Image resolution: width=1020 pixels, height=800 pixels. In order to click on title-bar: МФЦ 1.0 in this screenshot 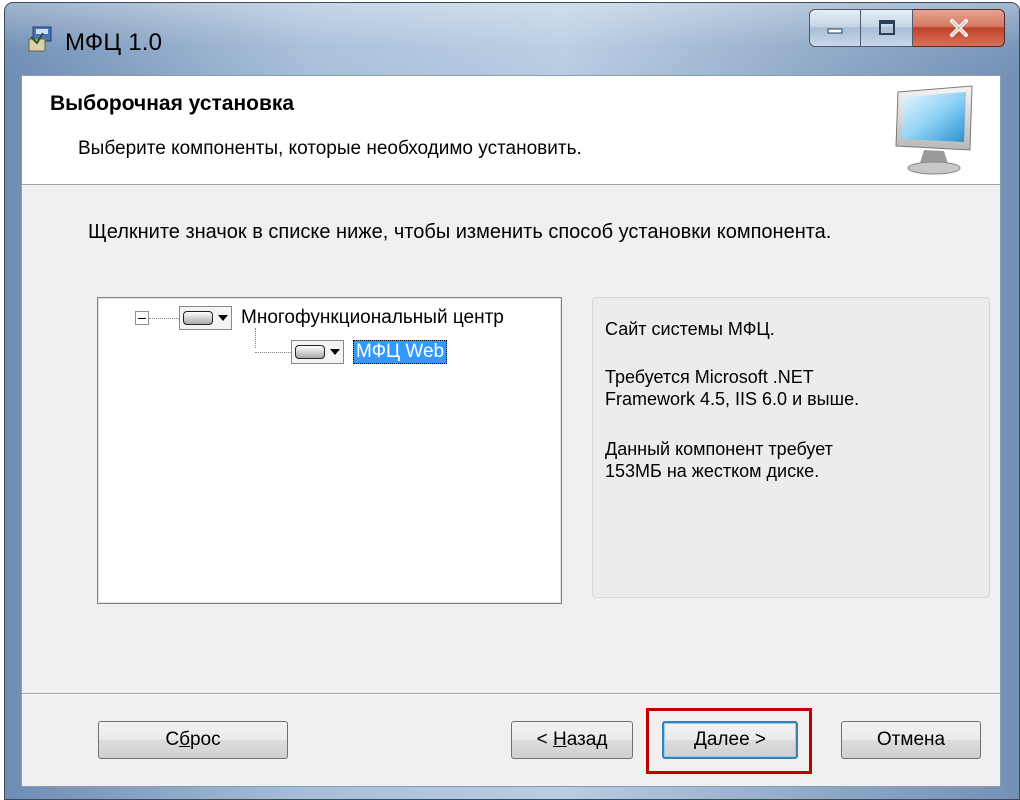, I will do `click(512, 39)`.